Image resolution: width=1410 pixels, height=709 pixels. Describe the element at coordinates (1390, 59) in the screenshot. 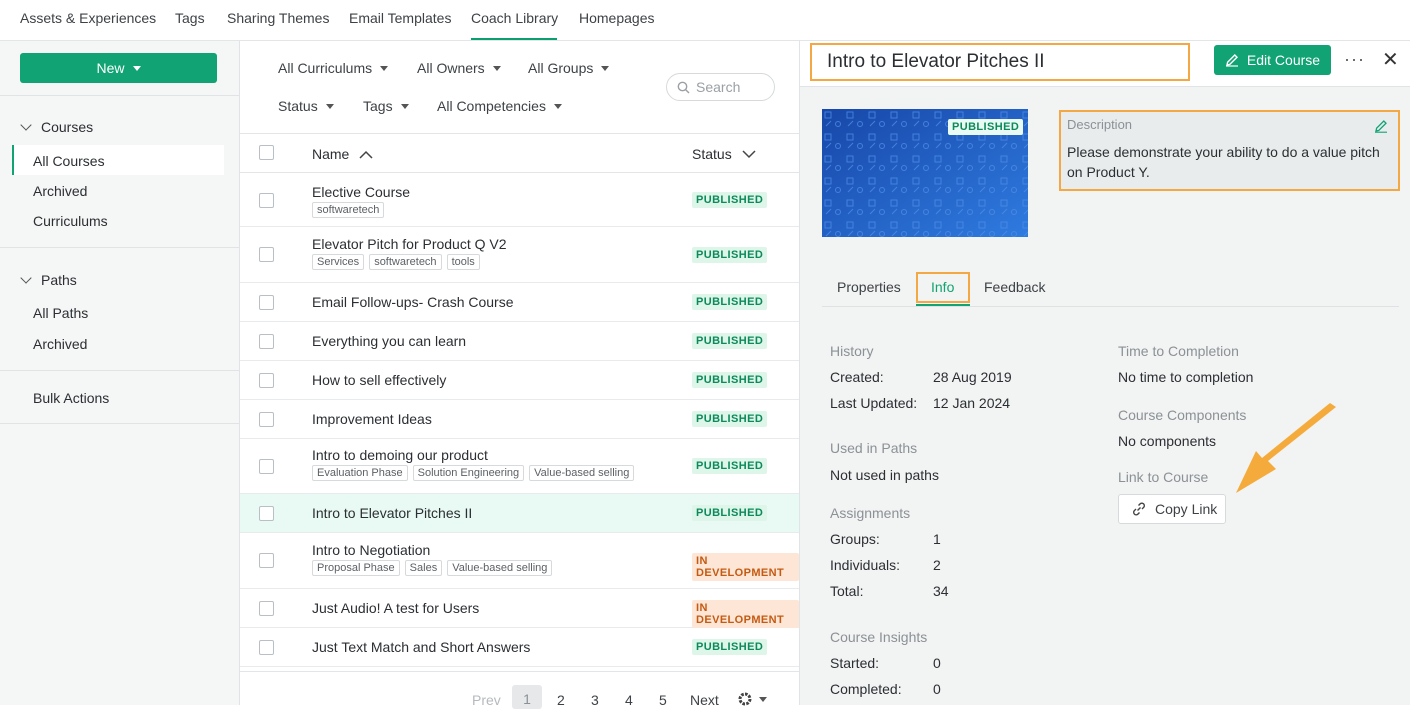

I see `close-icon: ✕` at that location.